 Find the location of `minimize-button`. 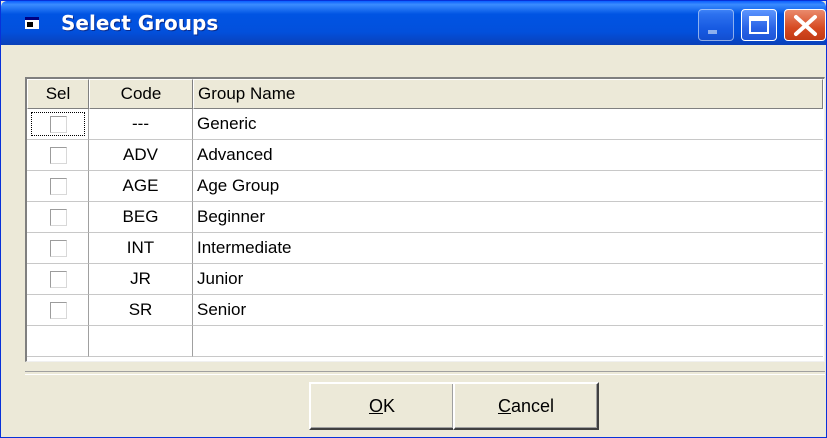

minimize-button is located at coordinates (716, 25).